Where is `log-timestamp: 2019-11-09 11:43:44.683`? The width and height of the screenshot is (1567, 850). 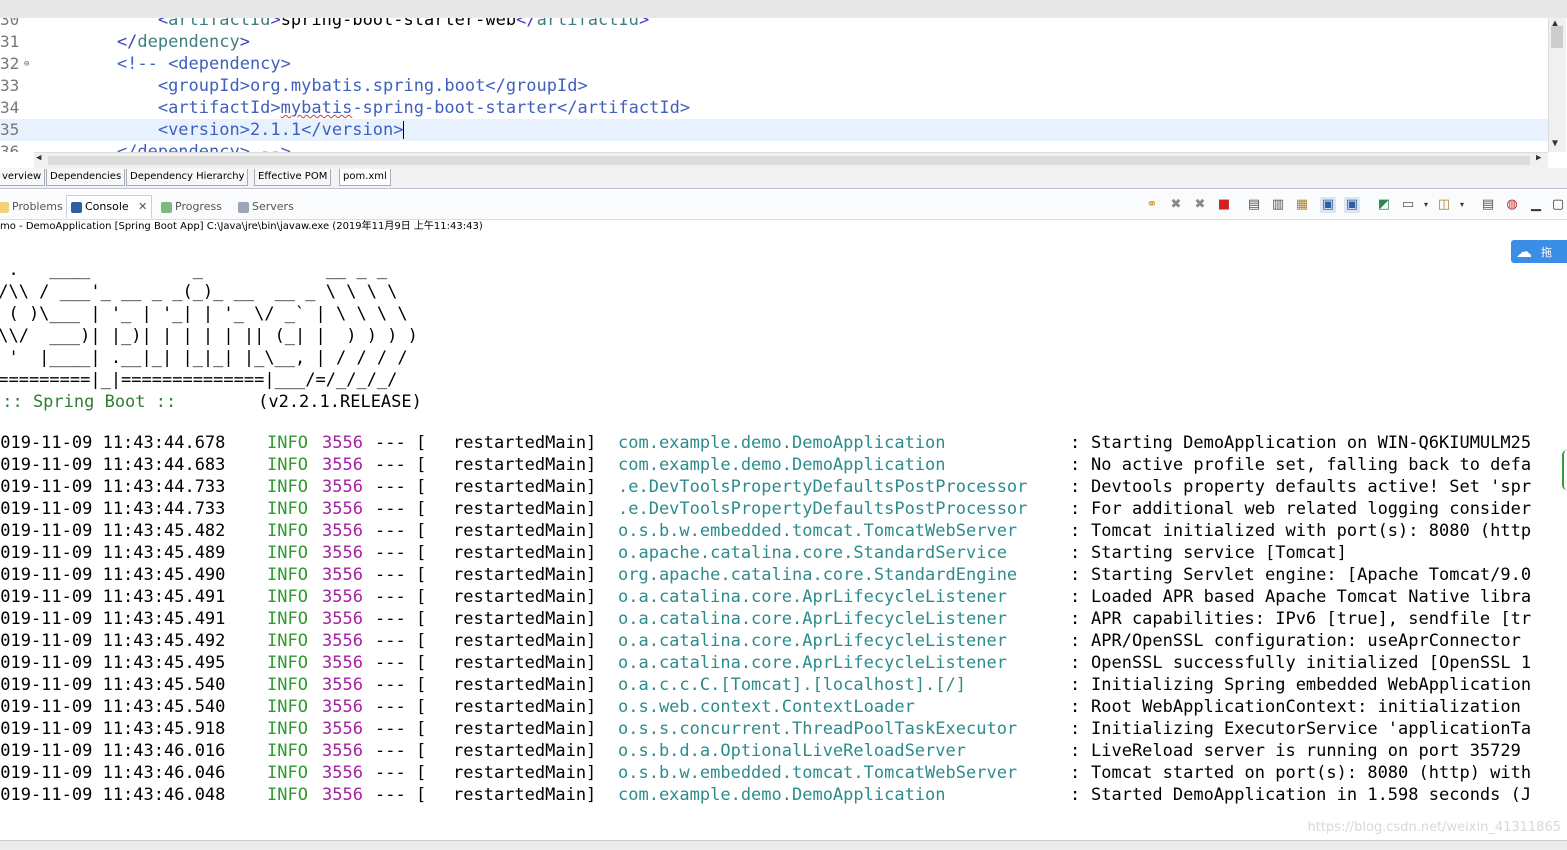
log-timestamp: 2019-11-09 11:43:44.683 is located at coordinates (113, 465).